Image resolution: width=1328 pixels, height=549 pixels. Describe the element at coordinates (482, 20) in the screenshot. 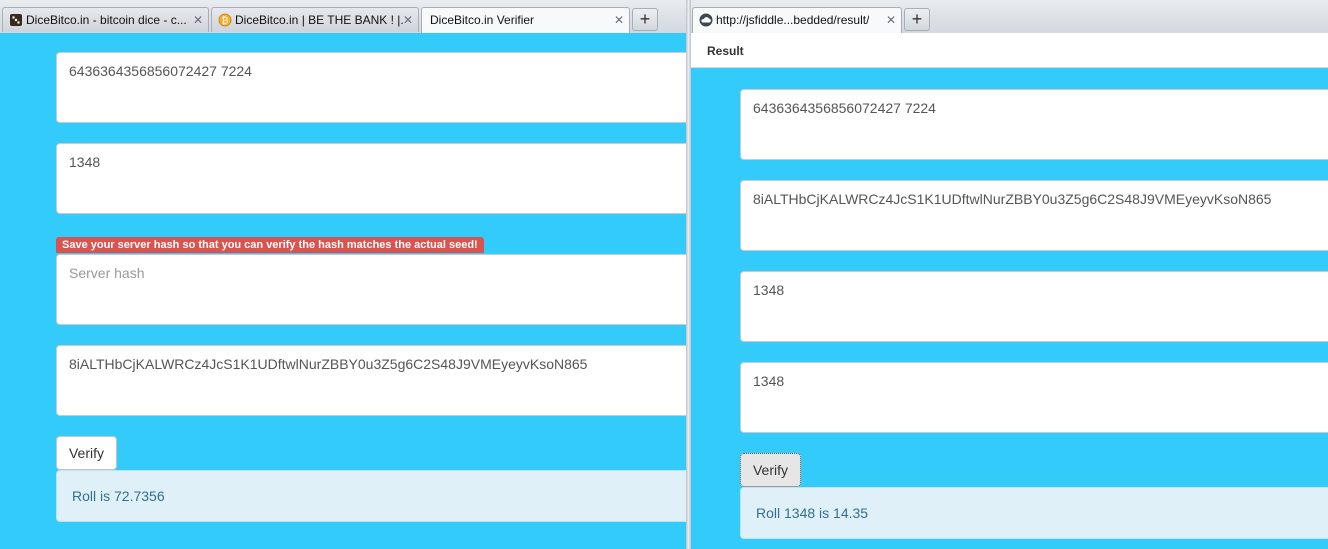

I see `tab-title: DiceBitco.in Verifier` at that location.